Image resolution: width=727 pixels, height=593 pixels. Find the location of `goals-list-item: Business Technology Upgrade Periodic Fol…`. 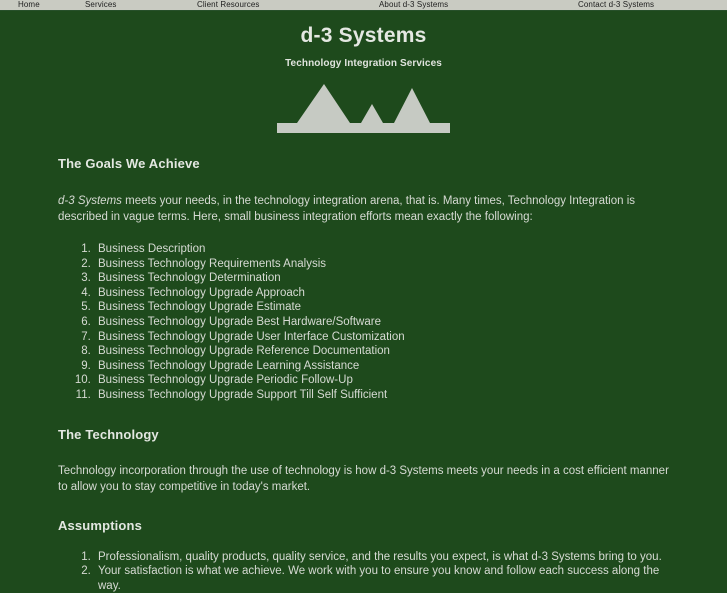

goals-list-item: Business Technology Upgrade Periodic Fol… is located at coordinates (383, 380).